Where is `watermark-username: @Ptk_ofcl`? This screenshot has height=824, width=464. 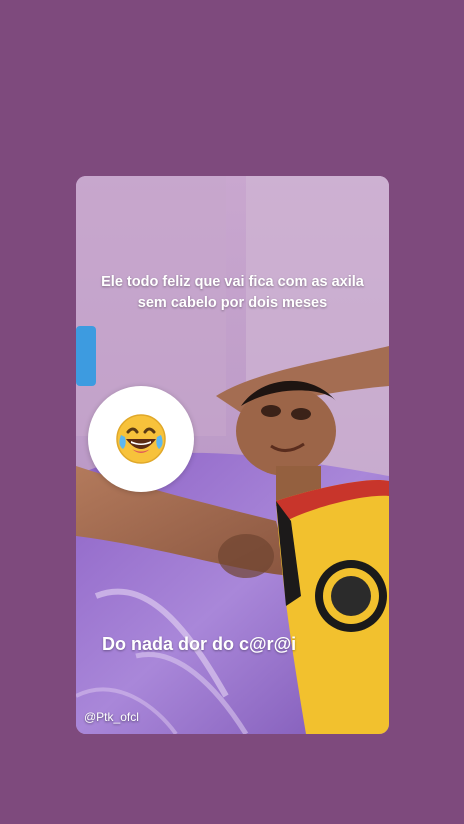
watermark-username: @Ptk_ofcl is located at coordinates (111, 717).